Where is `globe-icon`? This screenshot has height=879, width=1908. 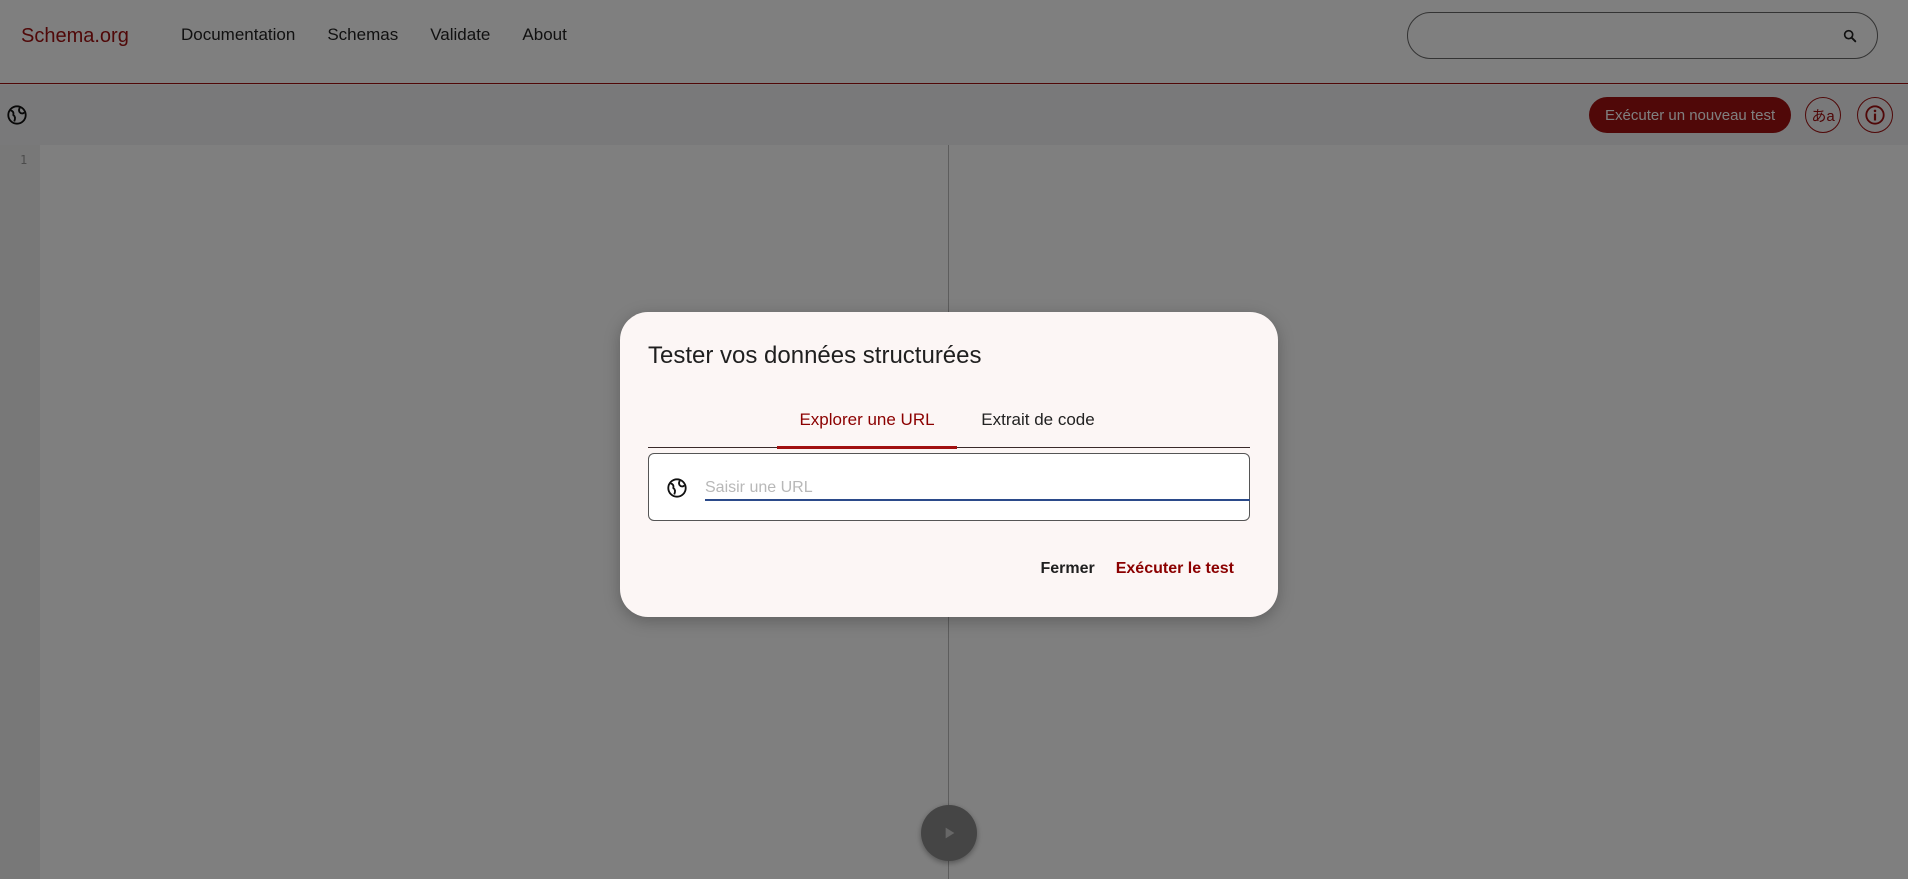 globe-icon is located at coordinates (677, 488).